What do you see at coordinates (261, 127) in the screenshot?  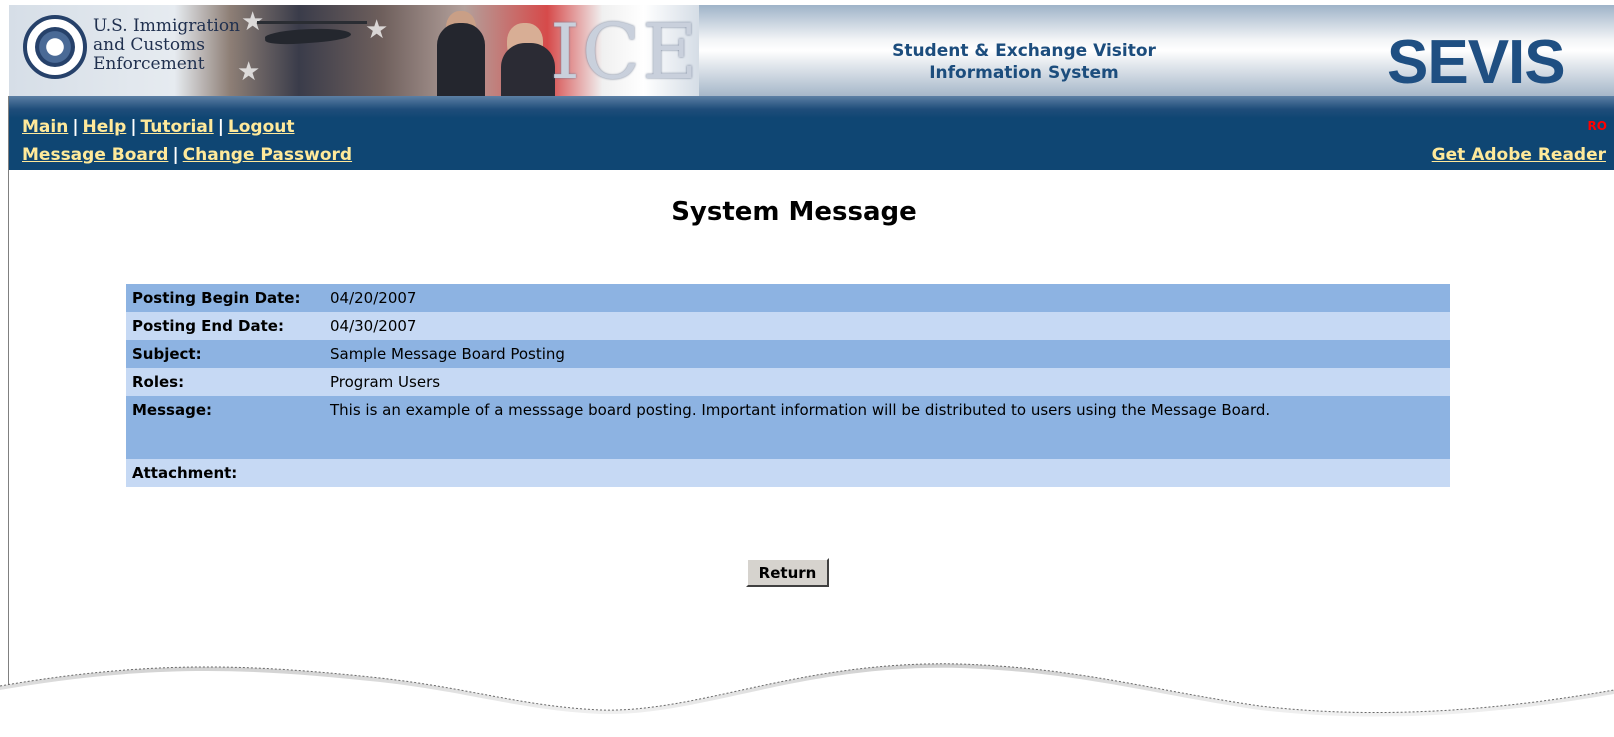 I see `nav-link-logout: Logout` at bounding box center [261, 127].